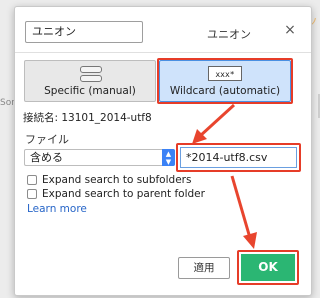  What do you see at coordinates (225, 81) in the screenshot?
I see `wildcard-tab-highlight` at bounding box center [225, 81].